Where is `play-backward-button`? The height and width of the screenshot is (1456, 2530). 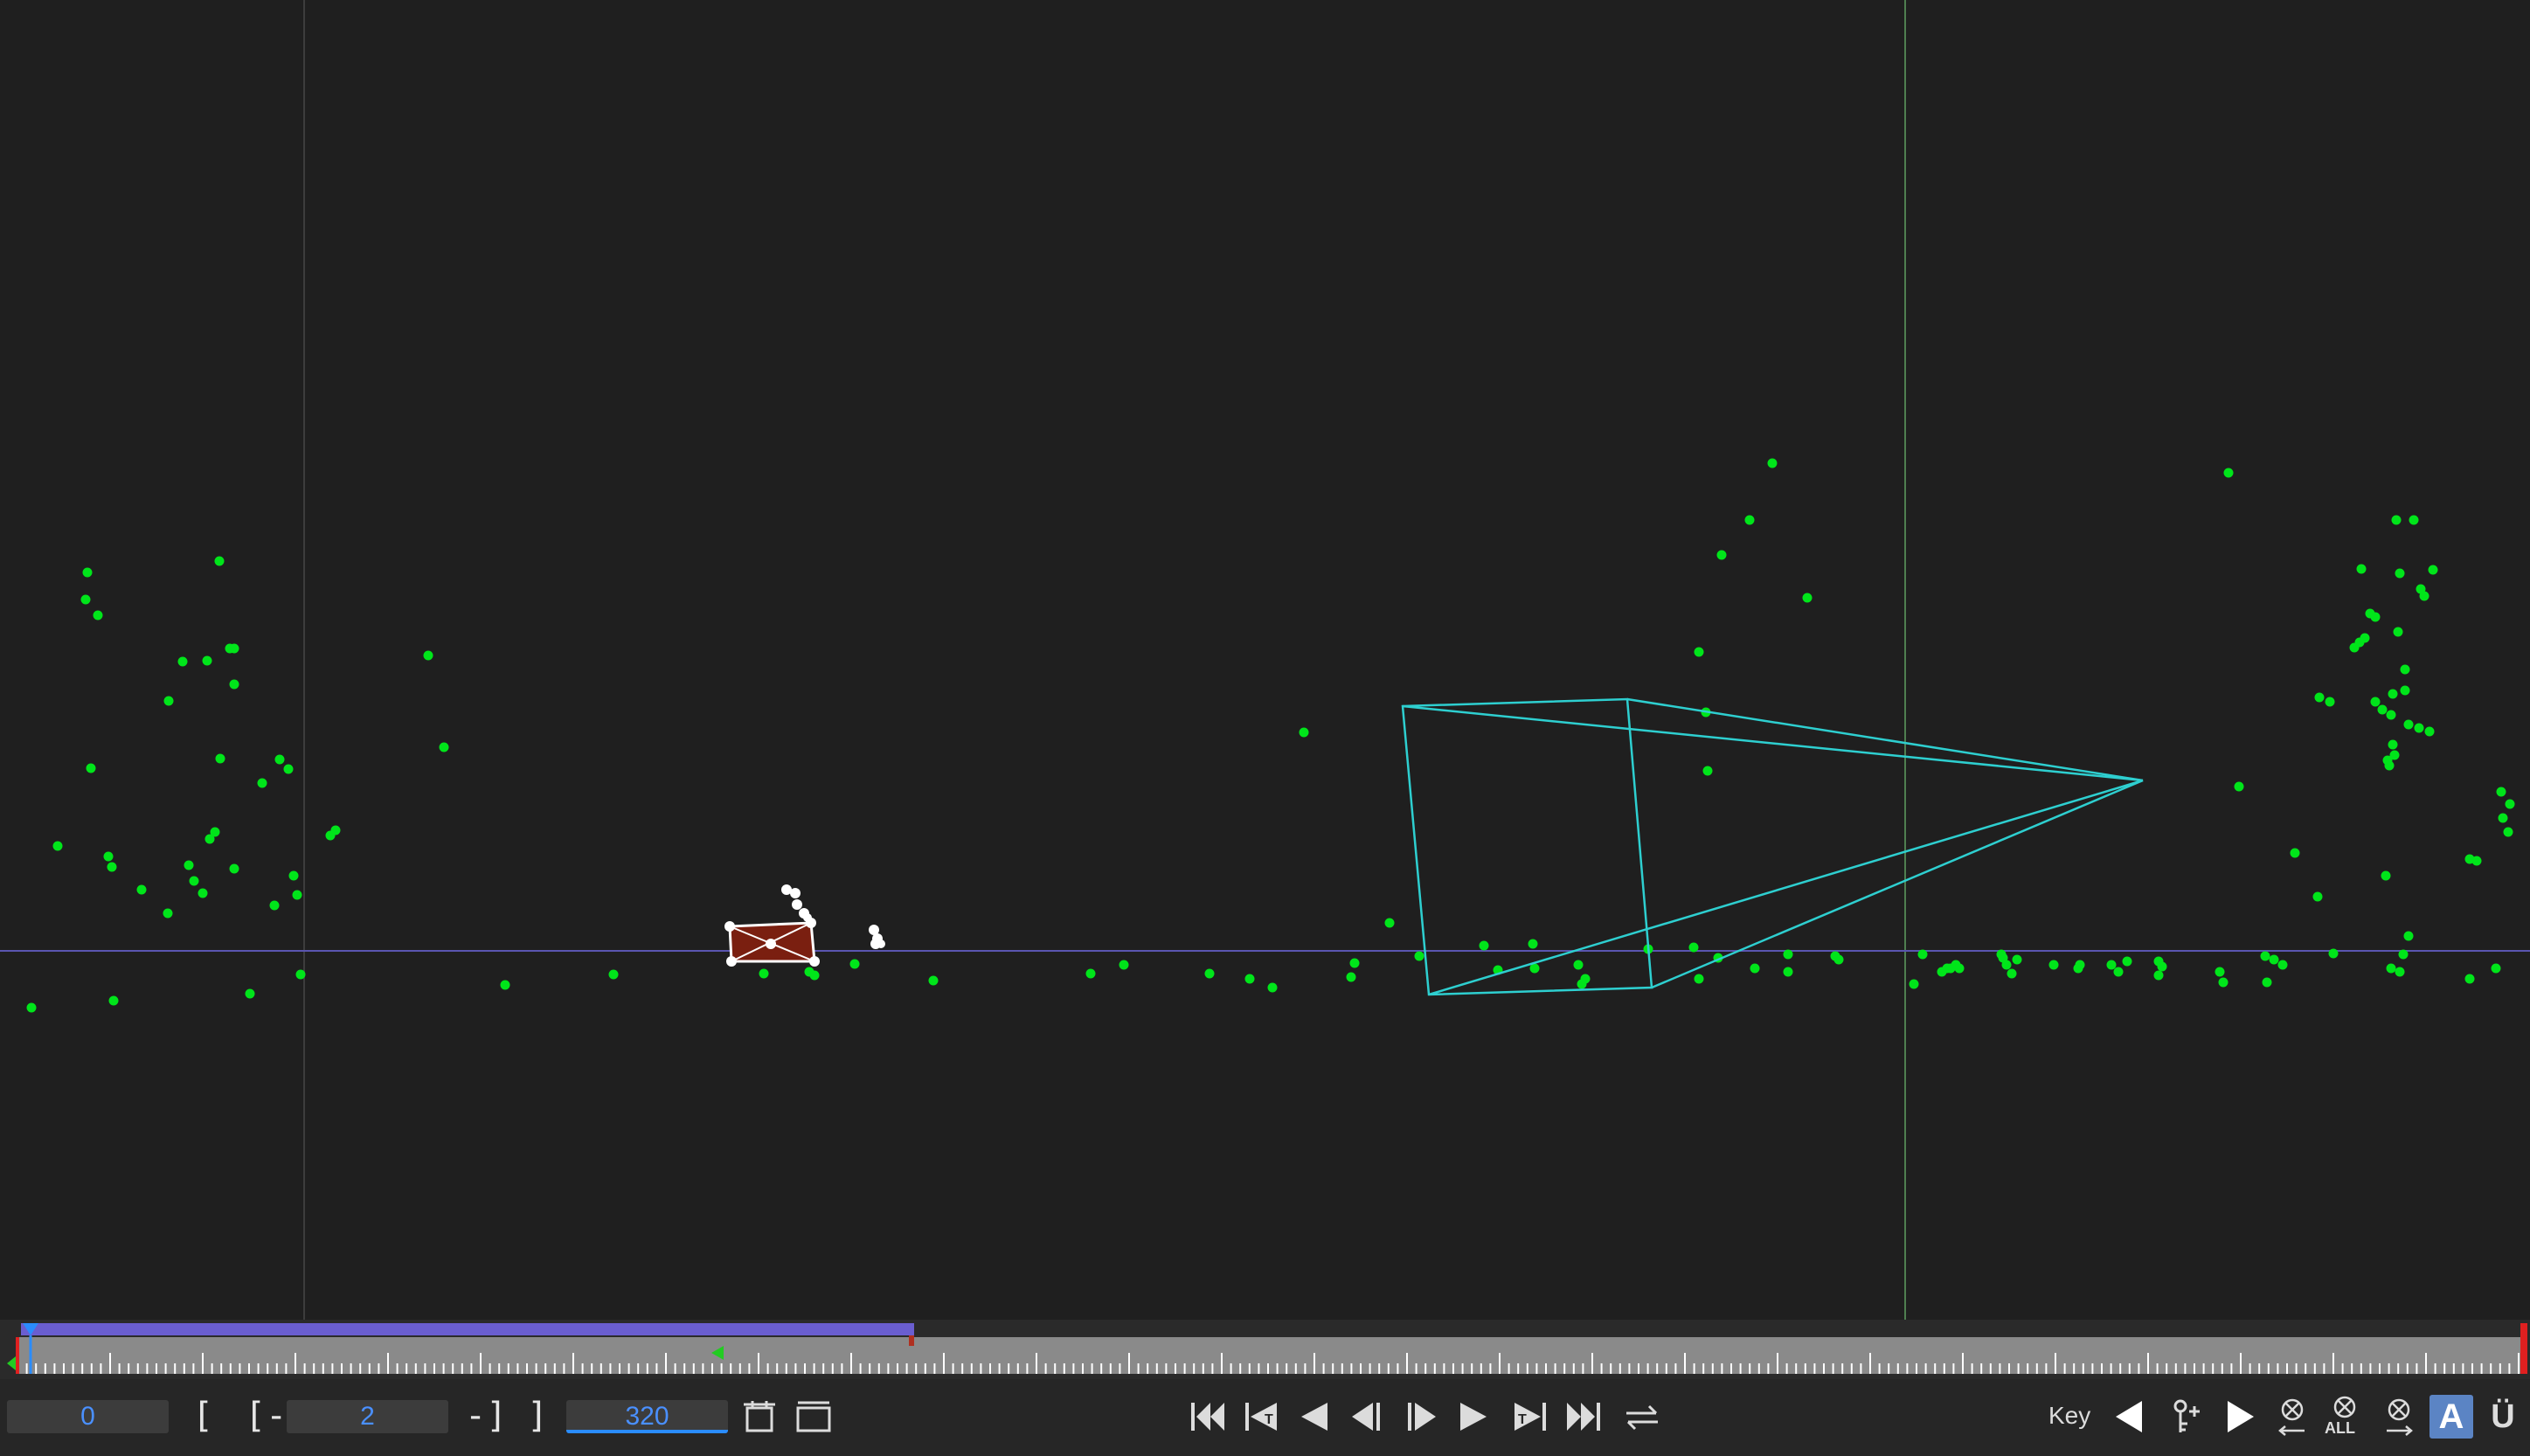 play-backward-button is located at coordinates (1313, 1416).